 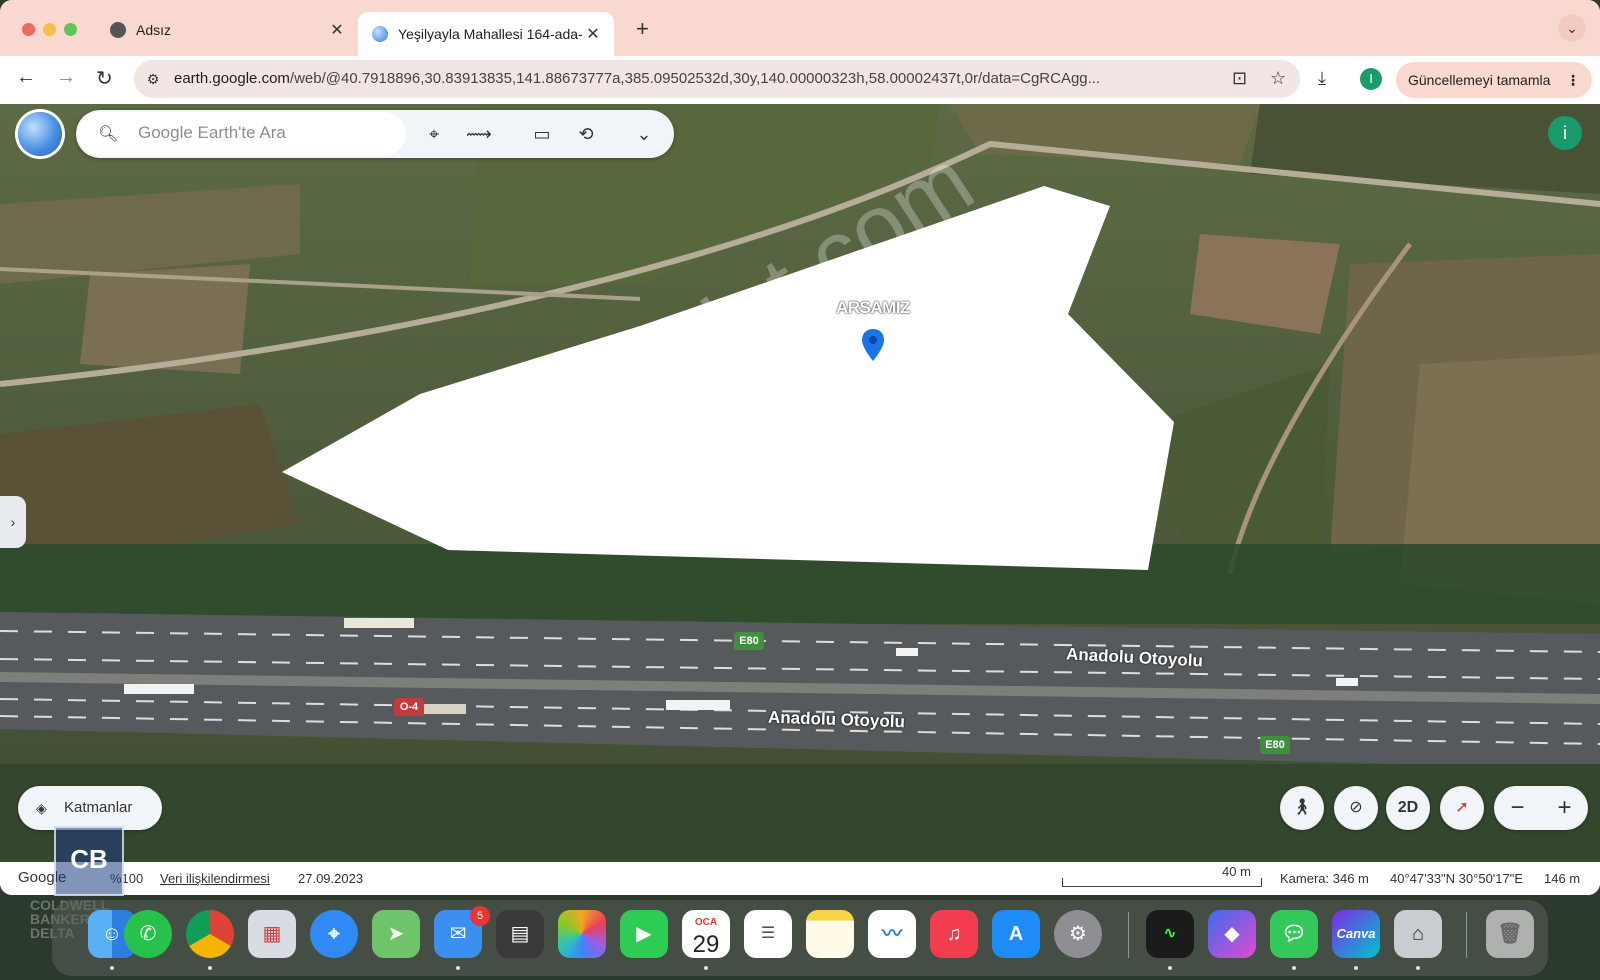 I want to click on parcel-label: ARSAMIZ, so click(x=873, y=307).